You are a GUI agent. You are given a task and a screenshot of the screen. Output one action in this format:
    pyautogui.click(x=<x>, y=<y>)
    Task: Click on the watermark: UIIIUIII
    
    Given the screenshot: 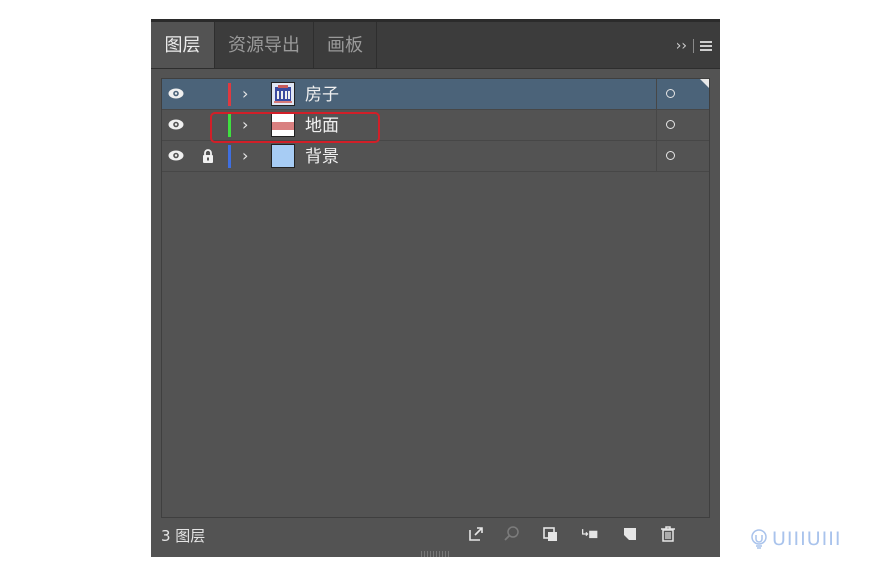 What is the action you would take?
    pyautogui.click(x=795, y=539)
    